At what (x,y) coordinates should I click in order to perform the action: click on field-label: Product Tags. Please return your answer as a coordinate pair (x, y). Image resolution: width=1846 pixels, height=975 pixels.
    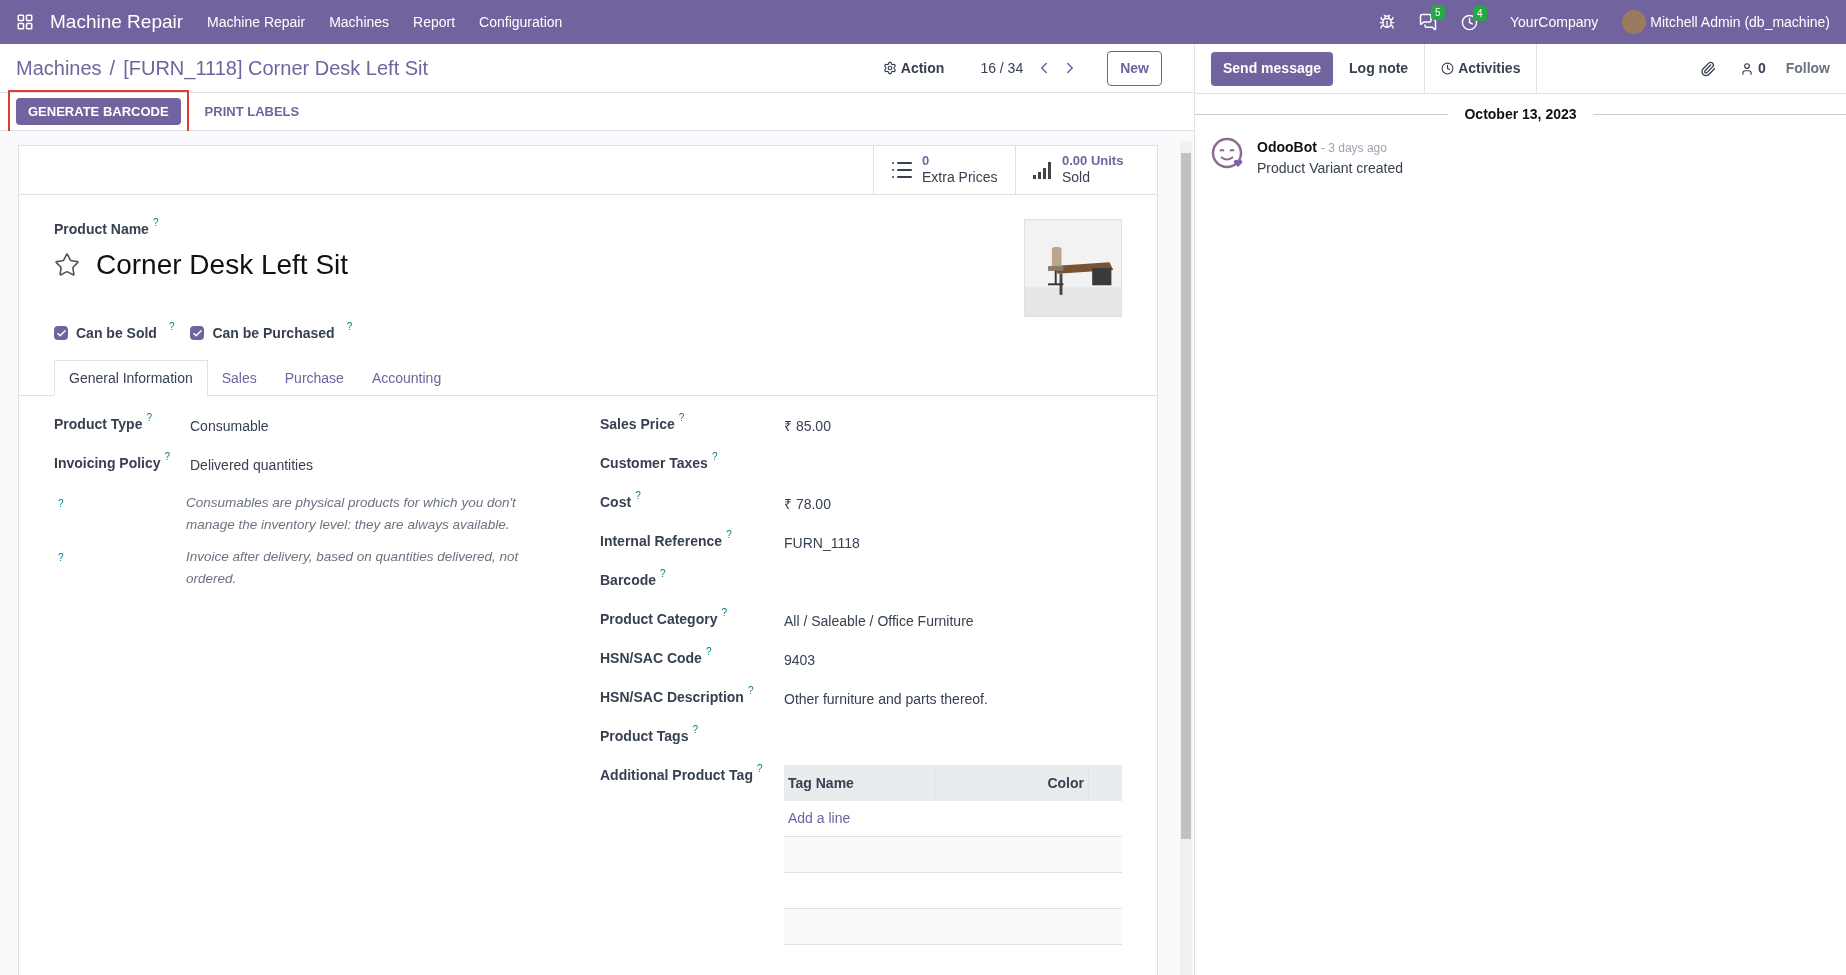
    Looking at the image, I should click on (644, 736).